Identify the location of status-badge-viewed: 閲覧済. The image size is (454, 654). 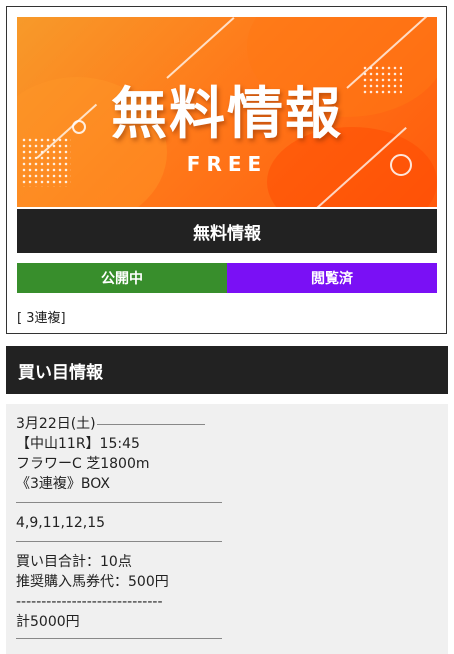
(332, 278).